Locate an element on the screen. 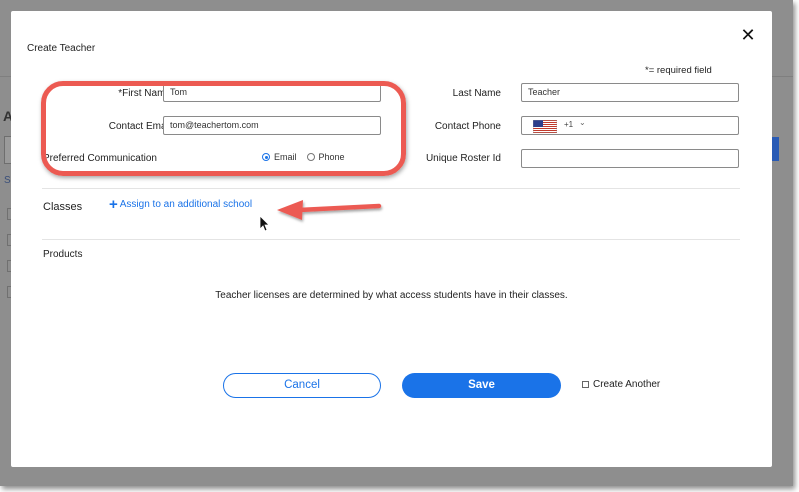  radio-unselected-icon is located at coordinates (310, 157).